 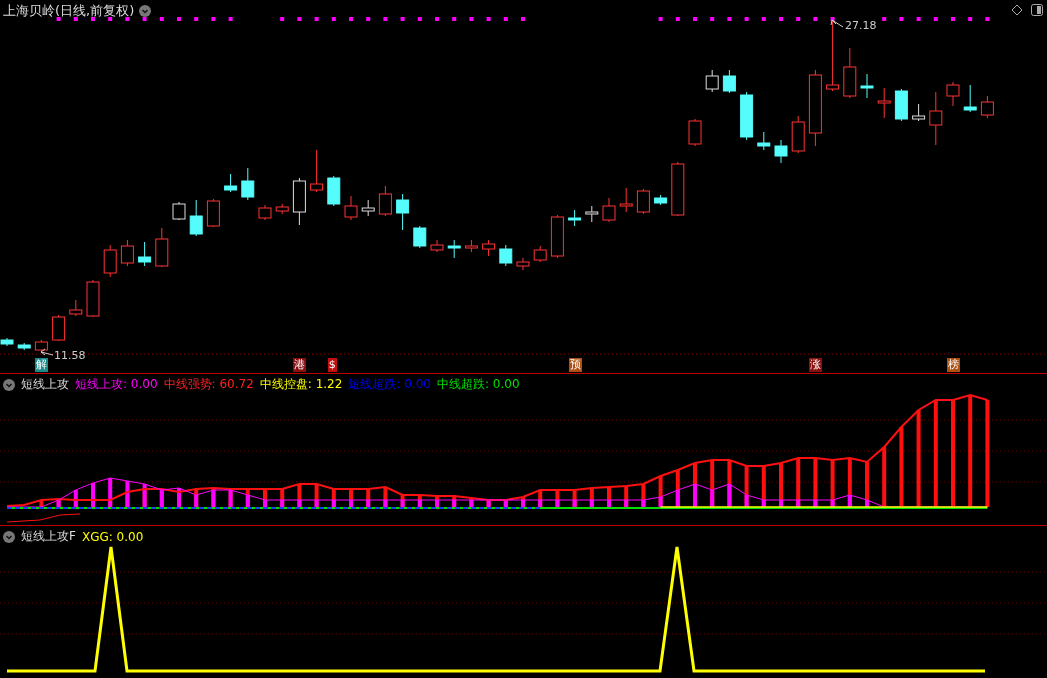 I want to click on panel-toggle-icon, so click(x=1037, y=10).